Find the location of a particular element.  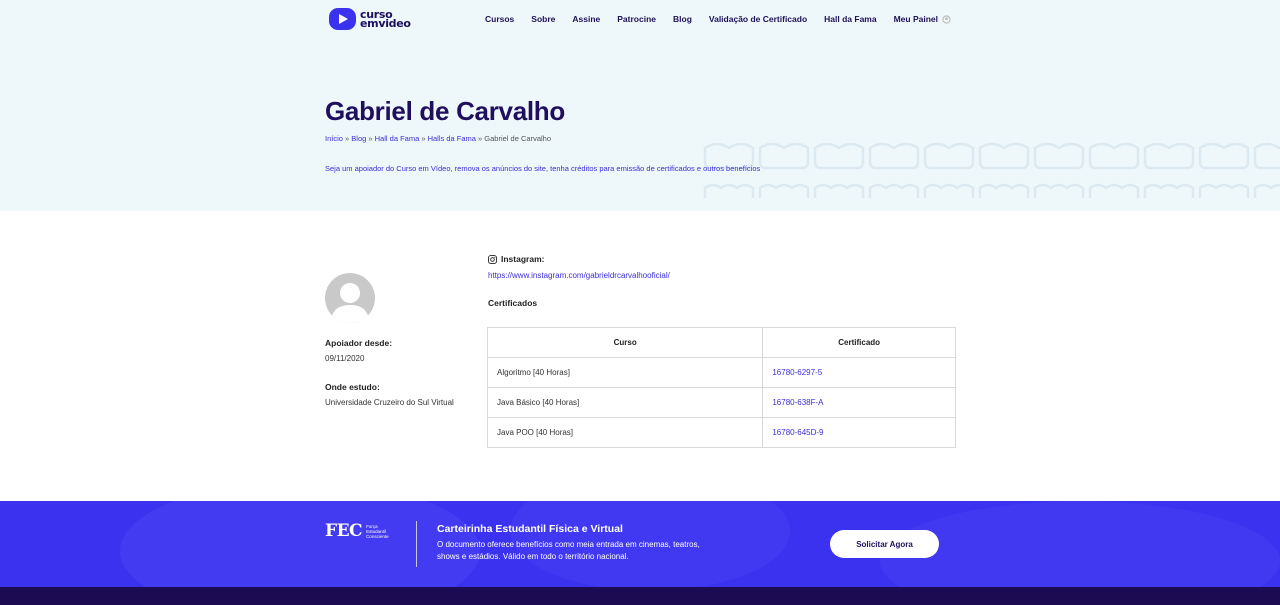

school-value: Universidade Cruzeiro do Sul Virtual is located at coordinates (389, 402).